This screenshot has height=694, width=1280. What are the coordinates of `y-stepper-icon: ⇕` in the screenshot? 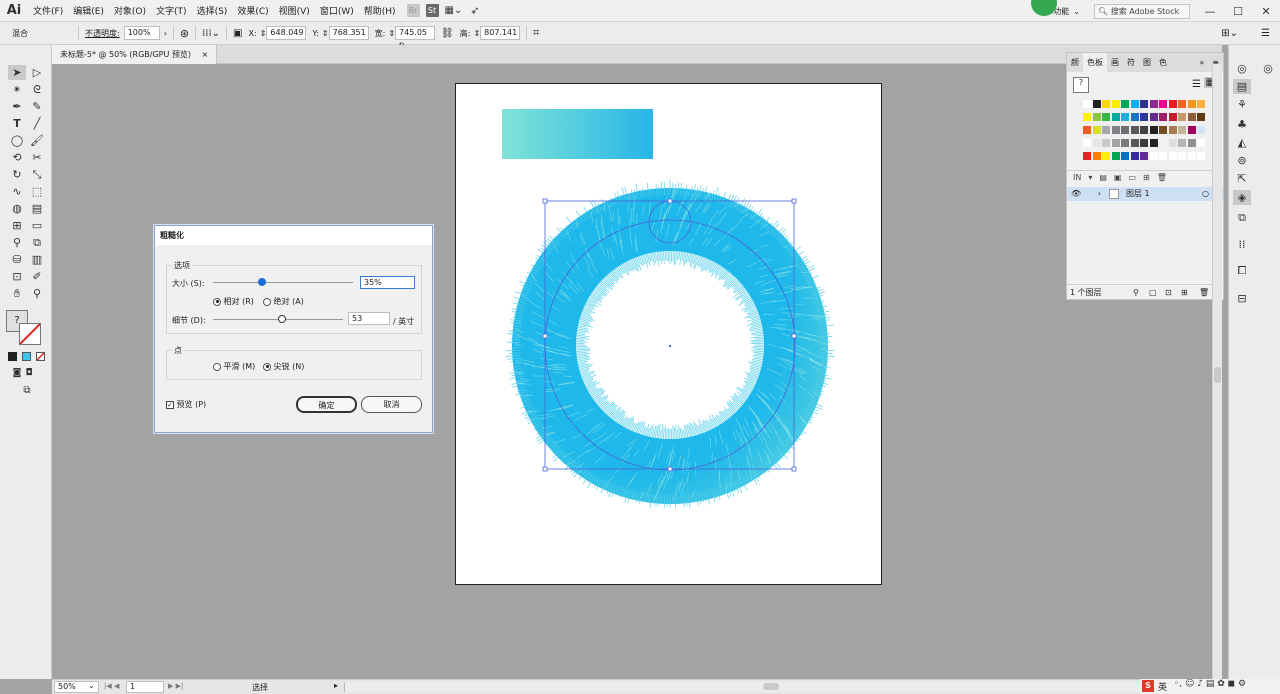 It's located at (325, 33).